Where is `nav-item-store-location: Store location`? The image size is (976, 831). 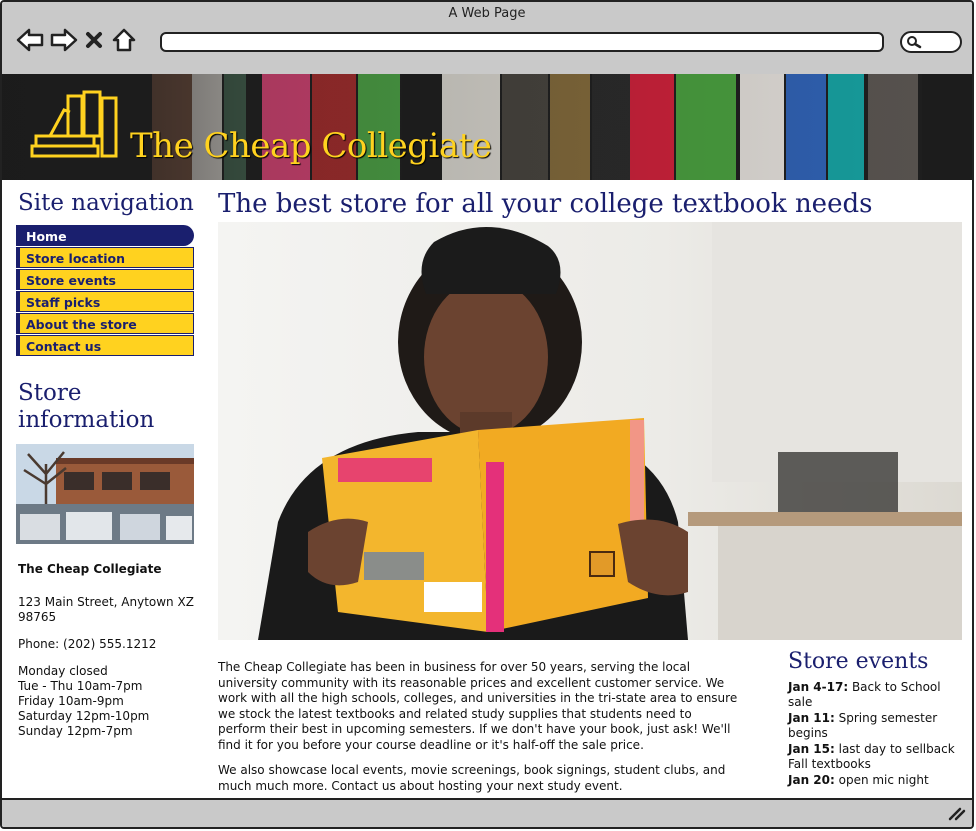
nav-item-store-location: Store location is located at coordinates (105, 257).